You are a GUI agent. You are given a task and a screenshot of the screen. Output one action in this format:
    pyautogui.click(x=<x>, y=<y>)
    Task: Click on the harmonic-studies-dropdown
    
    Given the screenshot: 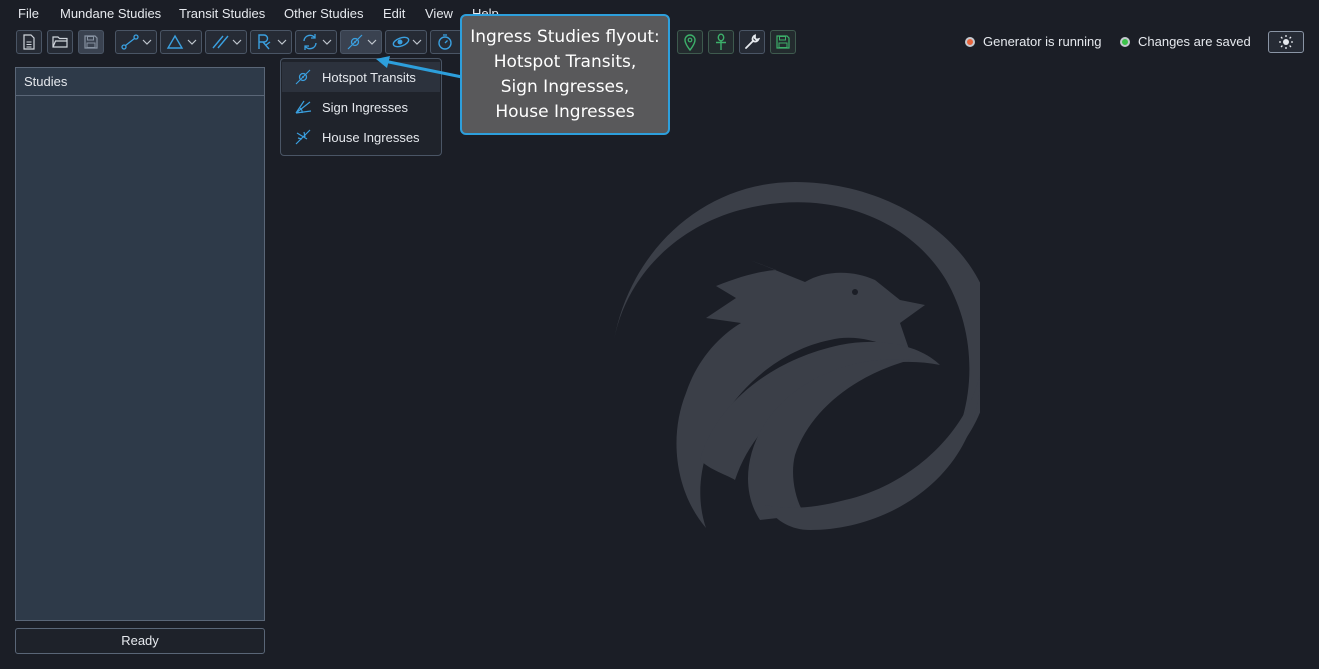 What is the action you would take?
    pyautogui.click(x=181, y=42)
    